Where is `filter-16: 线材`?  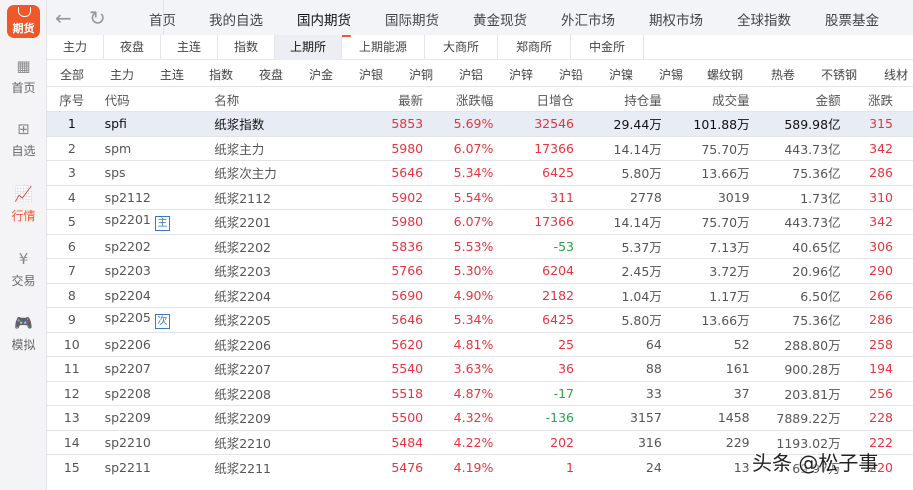 filter-16: 线材 is located at coordinates (896, 74).